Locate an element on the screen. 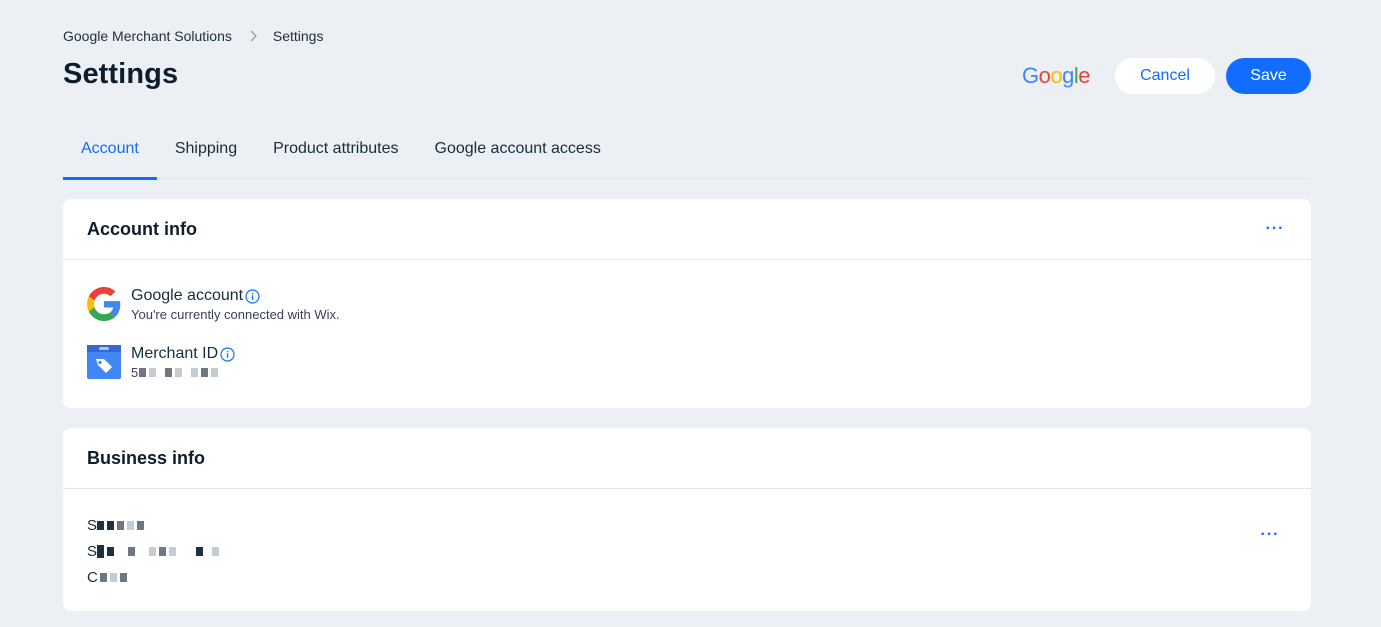  google-g-icon is located at coordinates (104, 304).